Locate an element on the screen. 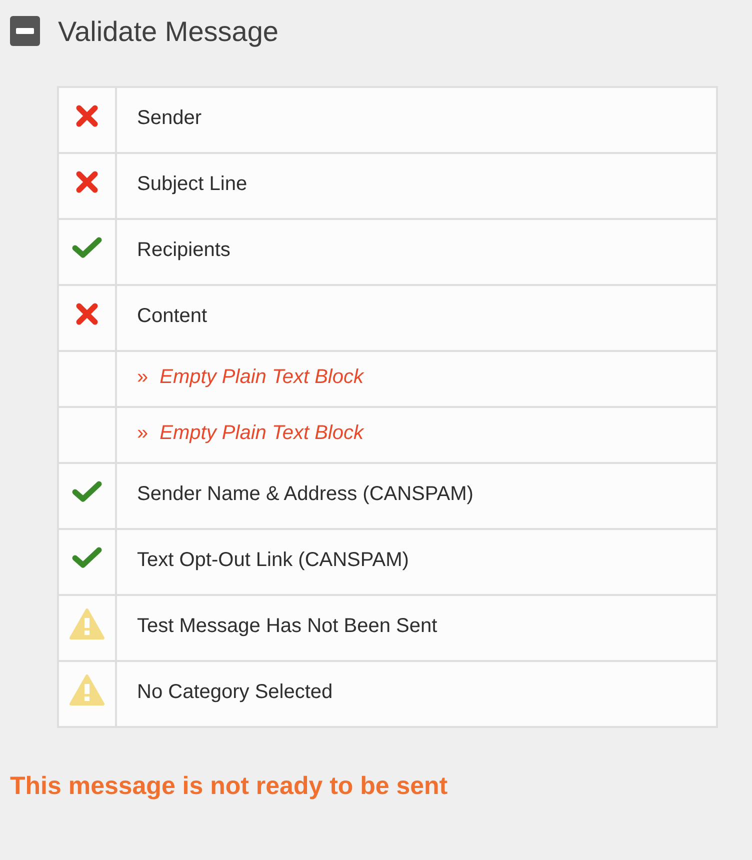 Image resolution: width=752 pixels, height=860 pixels. check-label: No Category Selected is located at coordinates (235, 692).